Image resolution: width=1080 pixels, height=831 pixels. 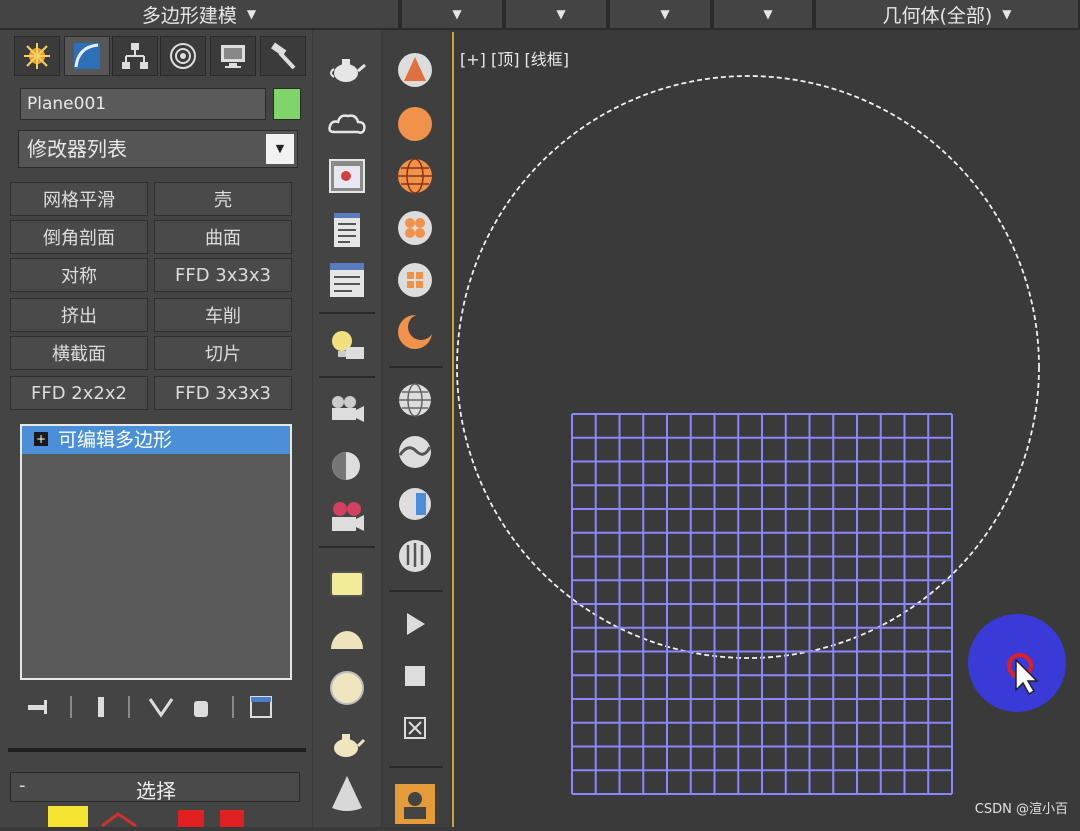 I want to click on mode-label: 多边形建模, so click(x=189, y=15).